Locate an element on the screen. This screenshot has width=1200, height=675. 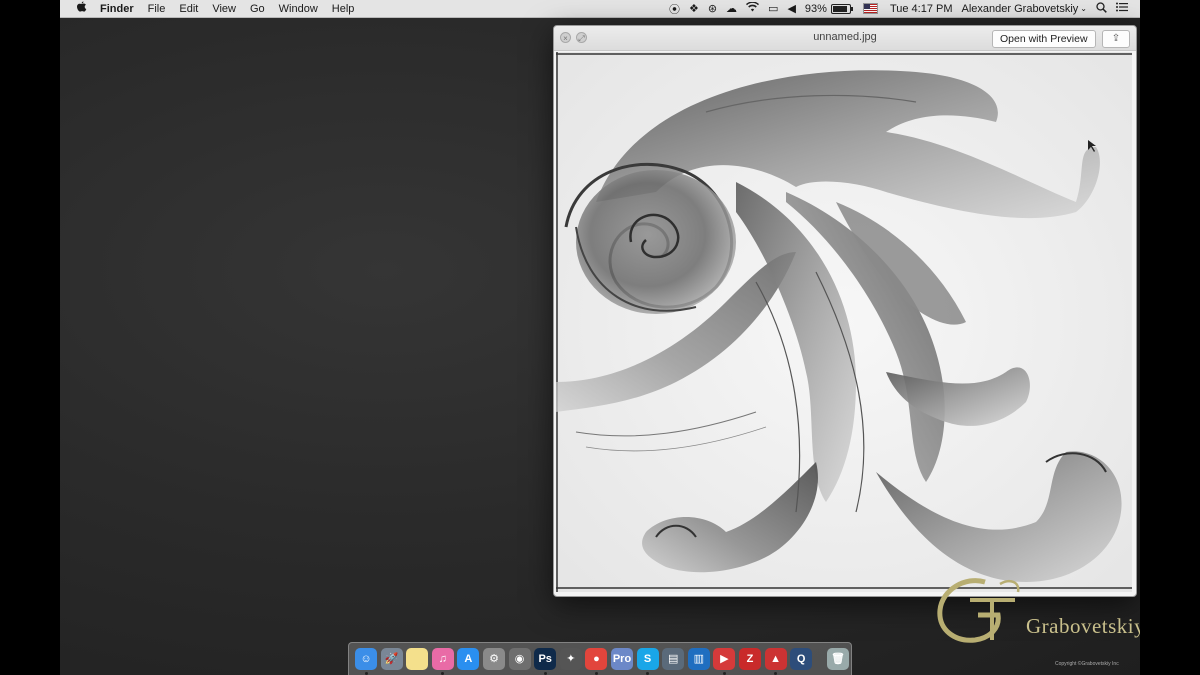
dock-chrome-icon: ● is located at coordinates (596, 659).